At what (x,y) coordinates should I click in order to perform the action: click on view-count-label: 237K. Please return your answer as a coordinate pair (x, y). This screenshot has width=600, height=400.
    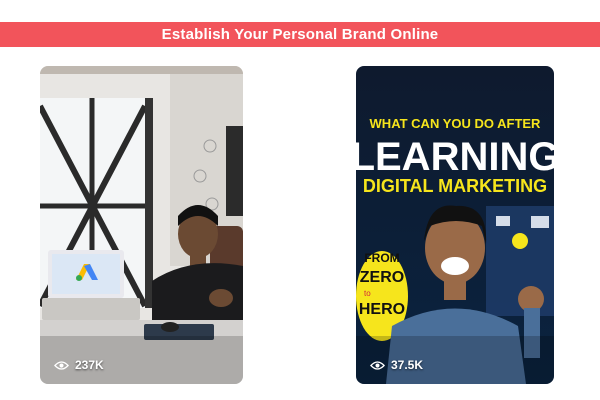
    Looking at the image, I should click on (89, 365).